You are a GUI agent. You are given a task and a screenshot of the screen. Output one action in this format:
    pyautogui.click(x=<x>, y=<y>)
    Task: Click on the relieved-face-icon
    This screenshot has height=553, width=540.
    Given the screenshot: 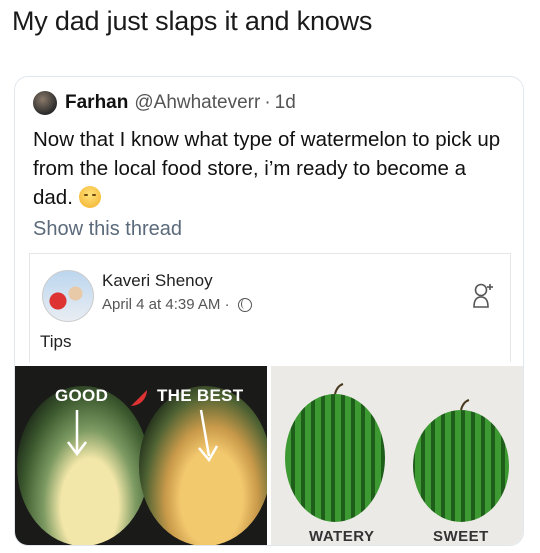 What is the action you would take?
    pyautogui.click(x=89, y=197)
    